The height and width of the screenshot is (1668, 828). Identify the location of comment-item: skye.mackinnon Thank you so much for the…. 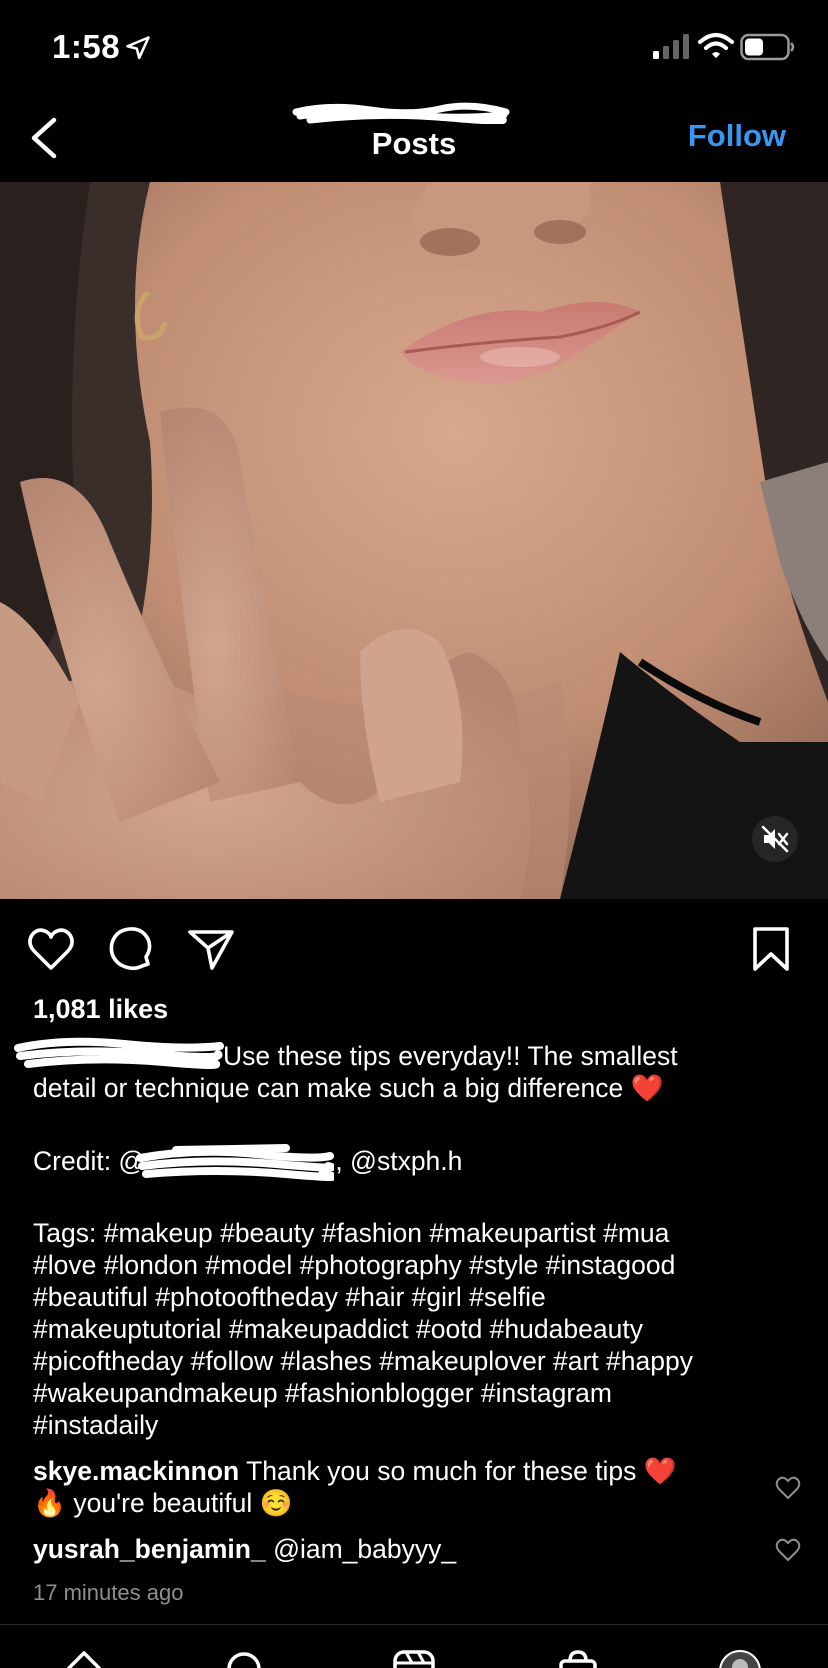
(383, 1487).